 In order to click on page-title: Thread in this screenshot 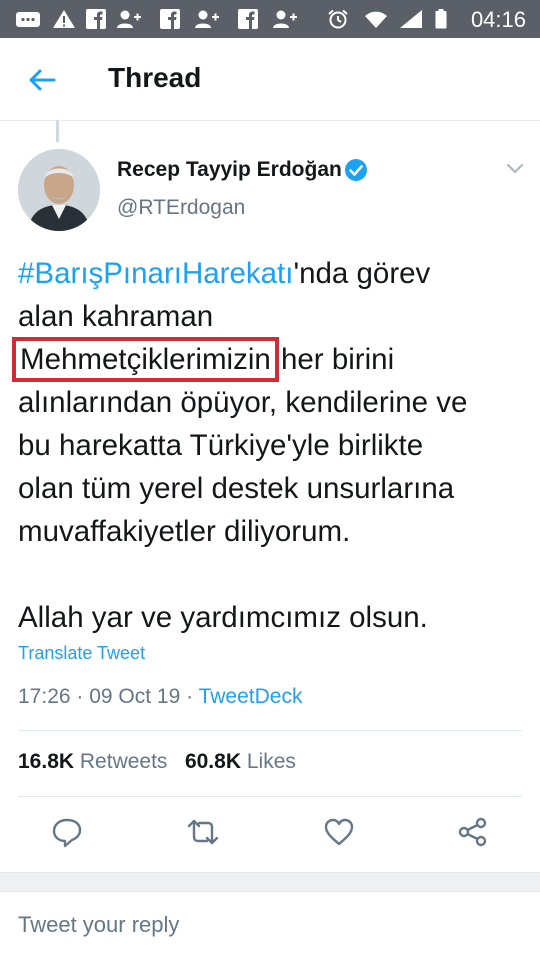, I will do `click(155, 77)`.